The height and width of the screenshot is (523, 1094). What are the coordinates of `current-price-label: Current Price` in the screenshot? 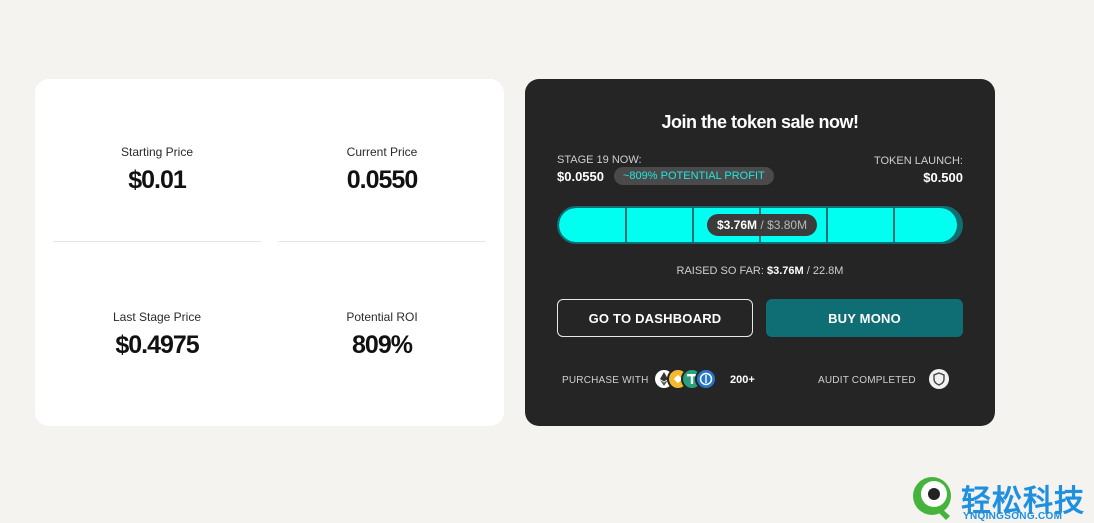 It's located at (382, 152).